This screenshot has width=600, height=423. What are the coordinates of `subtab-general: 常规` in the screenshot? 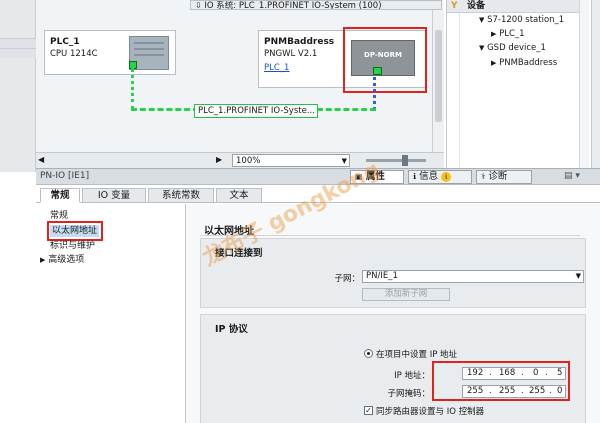 It's located at (60, 195).